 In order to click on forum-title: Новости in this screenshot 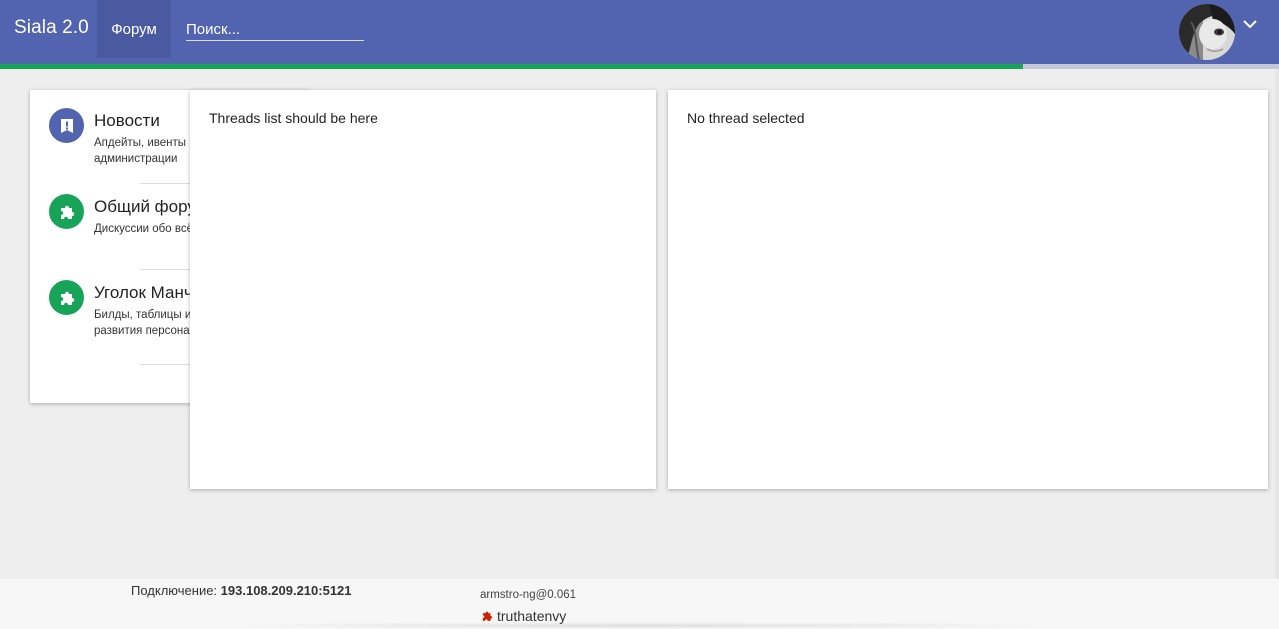, I will do `click(127, 120)`.